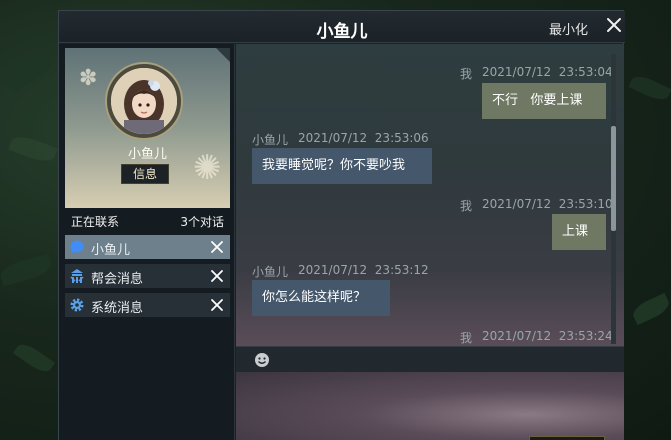 The image size is (671, 440). What do you see at coordinates (147, 276) in the screenshot?
I see `contact-item-guild-messages: 帮会消息` at bounding box center [147, 276].